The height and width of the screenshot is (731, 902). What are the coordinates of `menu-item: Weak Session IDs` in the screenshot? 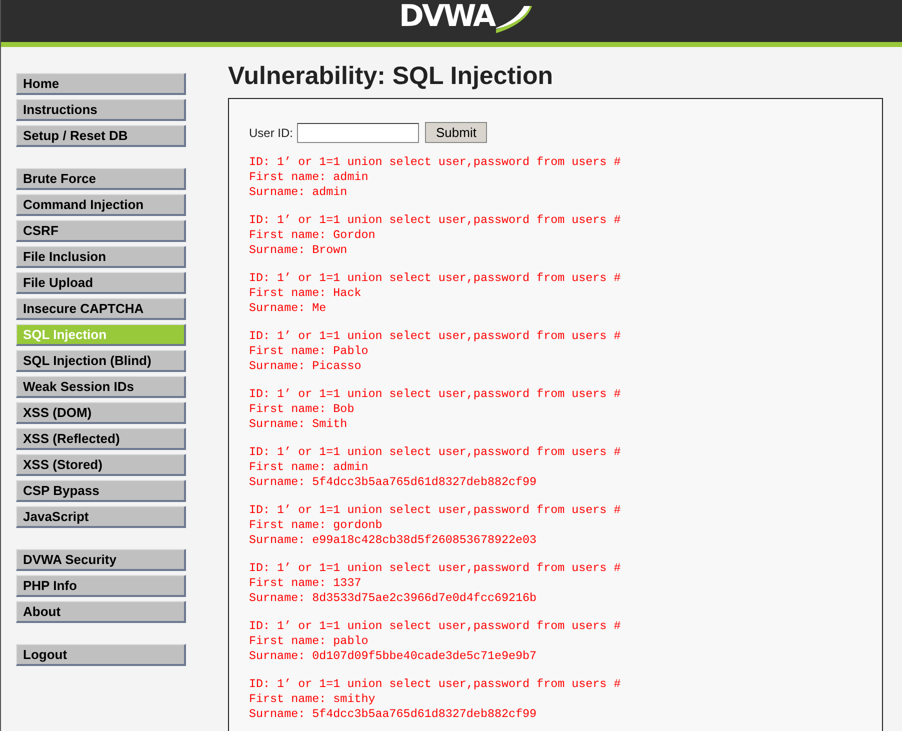 It's located at (101, 387).